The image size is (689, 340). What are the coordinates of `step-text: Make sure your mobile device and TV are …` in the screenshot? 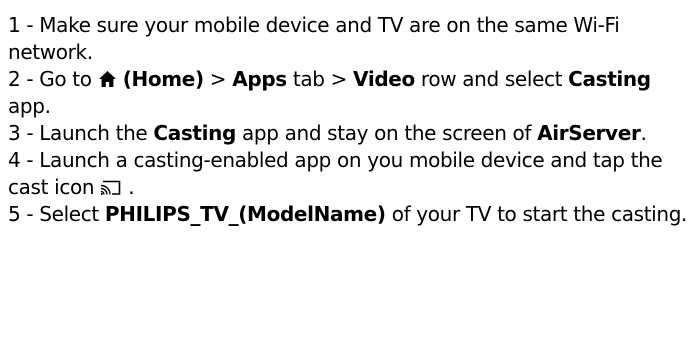 It's located at (314, 38).